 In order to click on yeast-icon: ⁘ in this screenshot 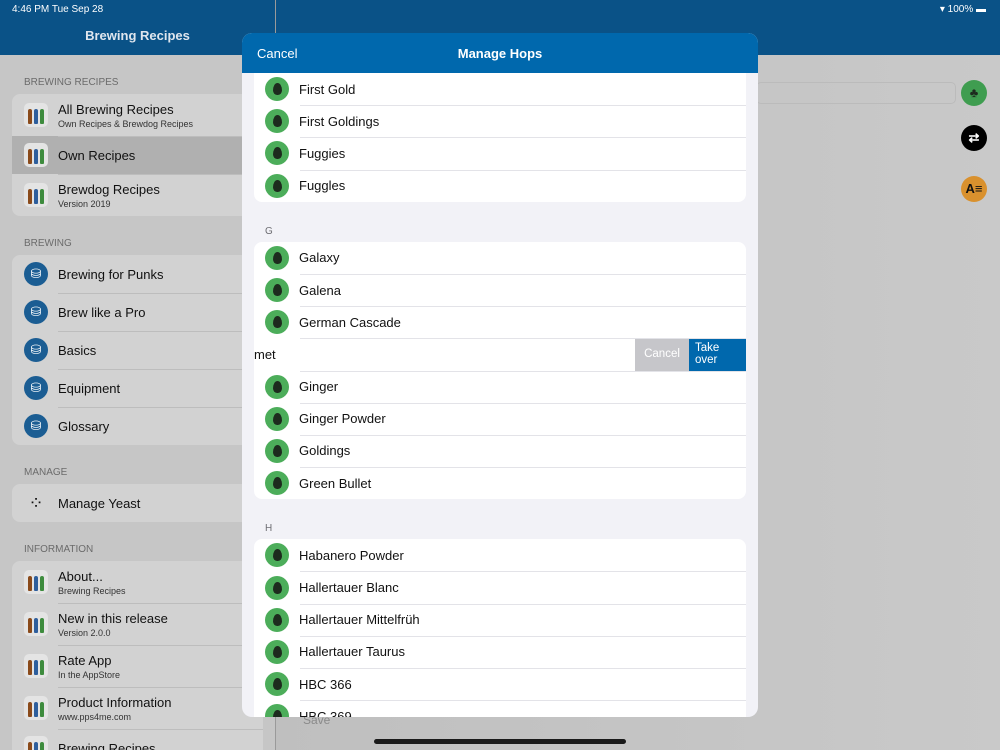, I will do `click(36, 502)`.